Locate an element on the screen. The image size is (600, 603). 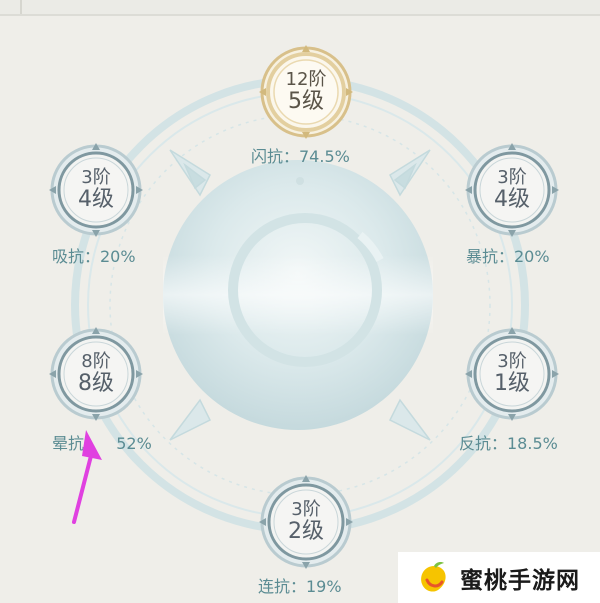
label-stun-resist: 晕抗 52% is located at coordinates (102, 442).